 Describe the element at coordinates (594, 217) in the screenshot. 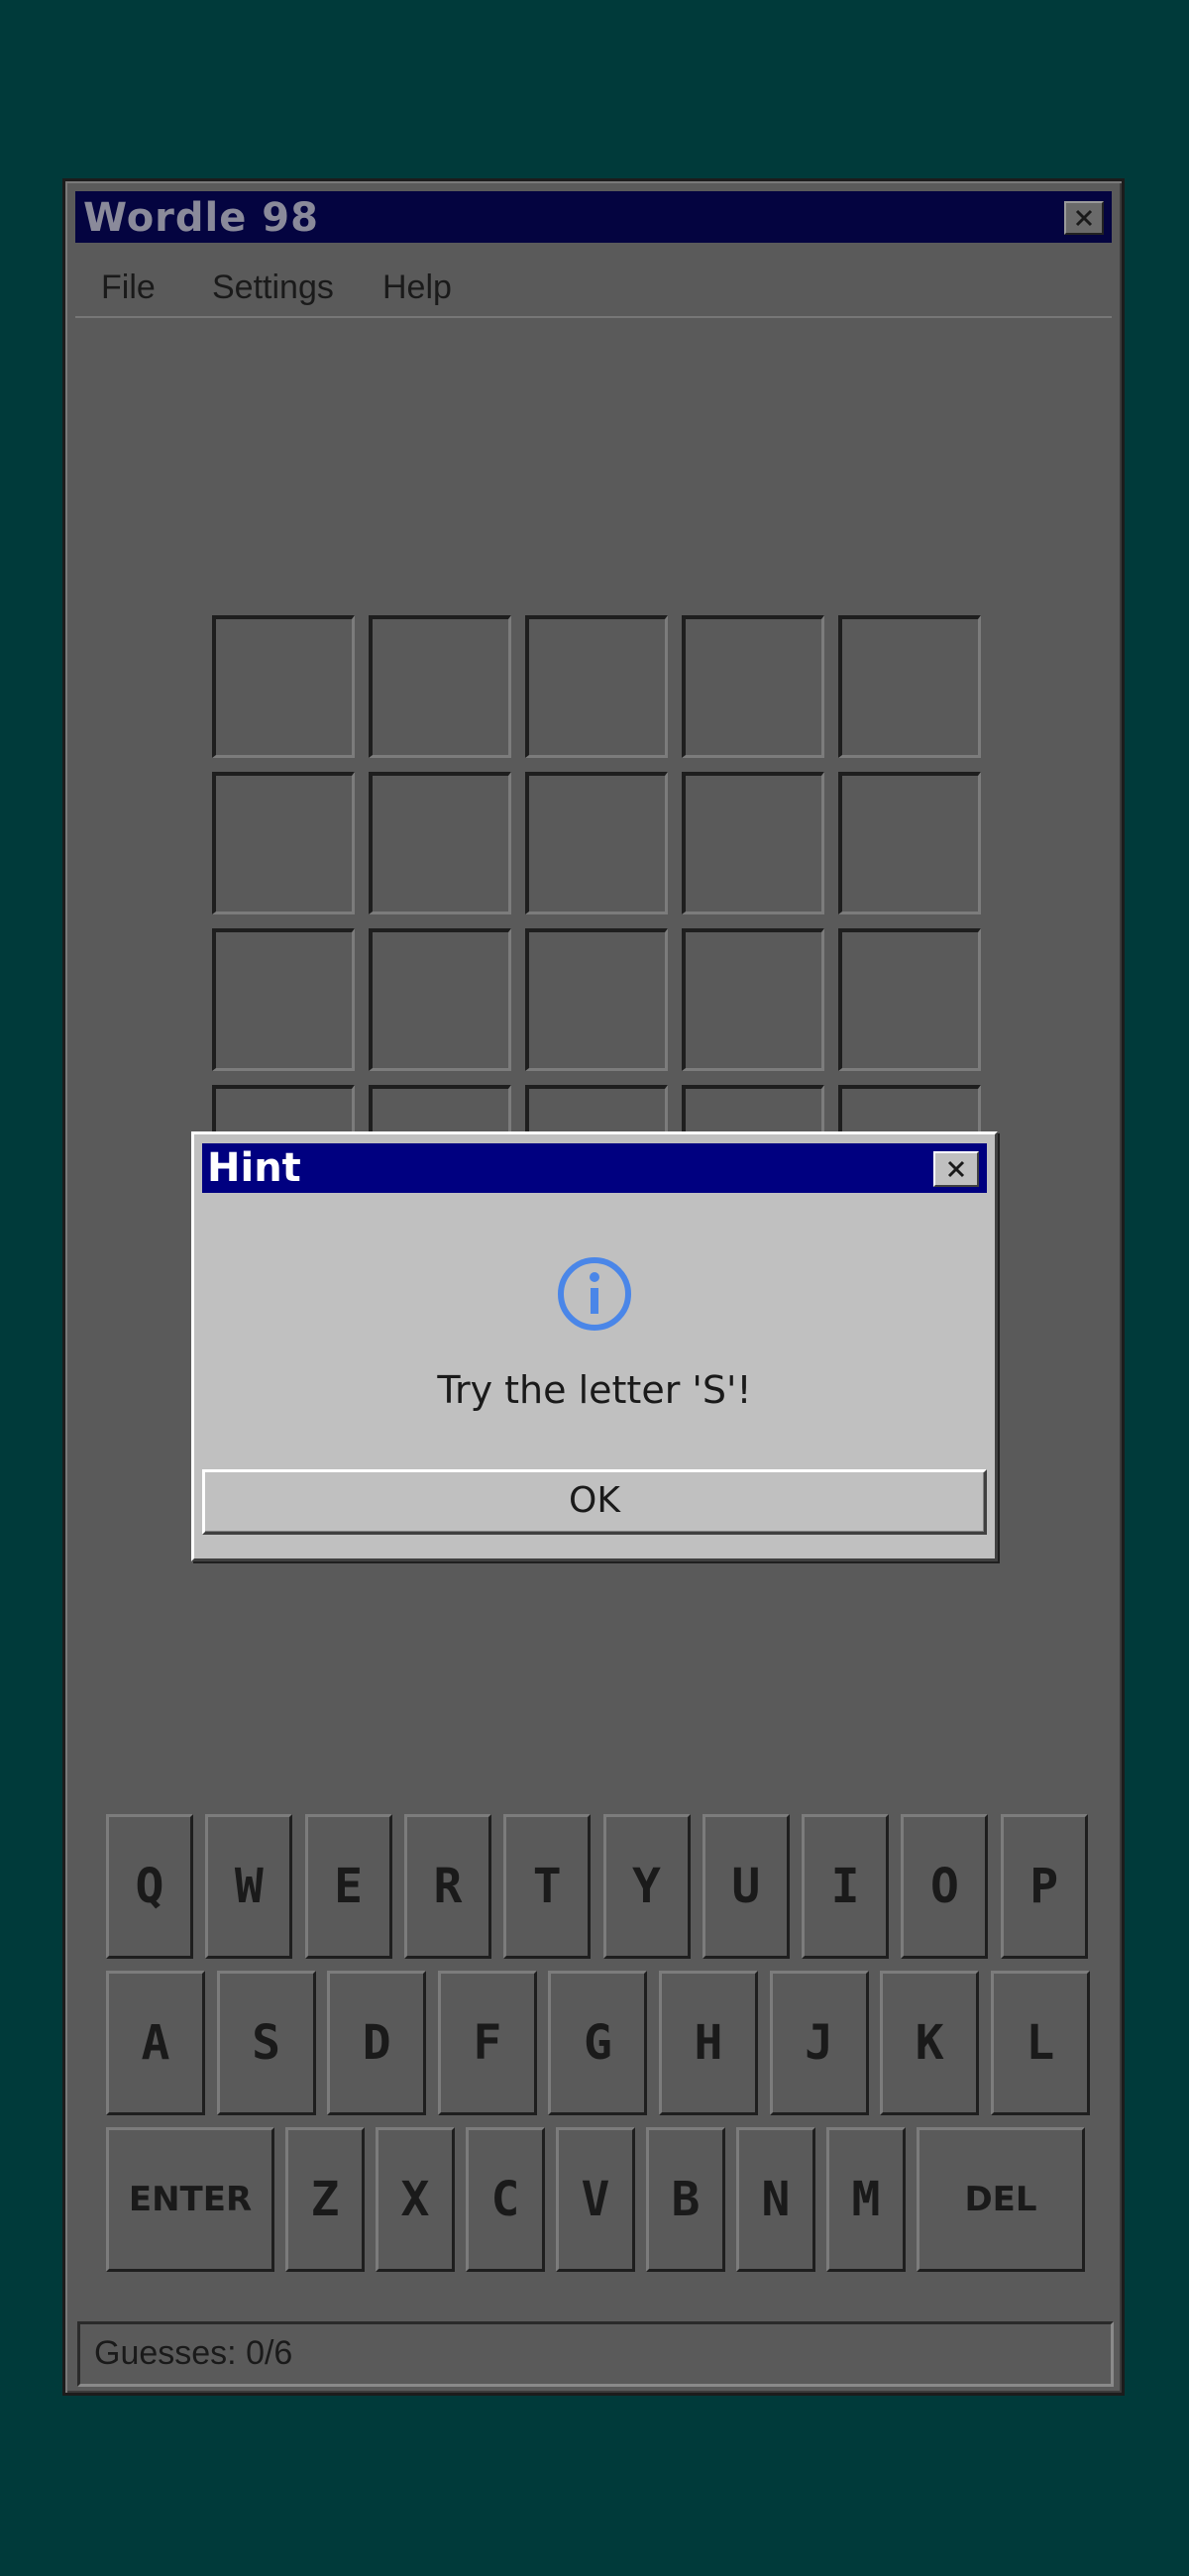

I see `window-titlebar: Wordle 98` at that location.